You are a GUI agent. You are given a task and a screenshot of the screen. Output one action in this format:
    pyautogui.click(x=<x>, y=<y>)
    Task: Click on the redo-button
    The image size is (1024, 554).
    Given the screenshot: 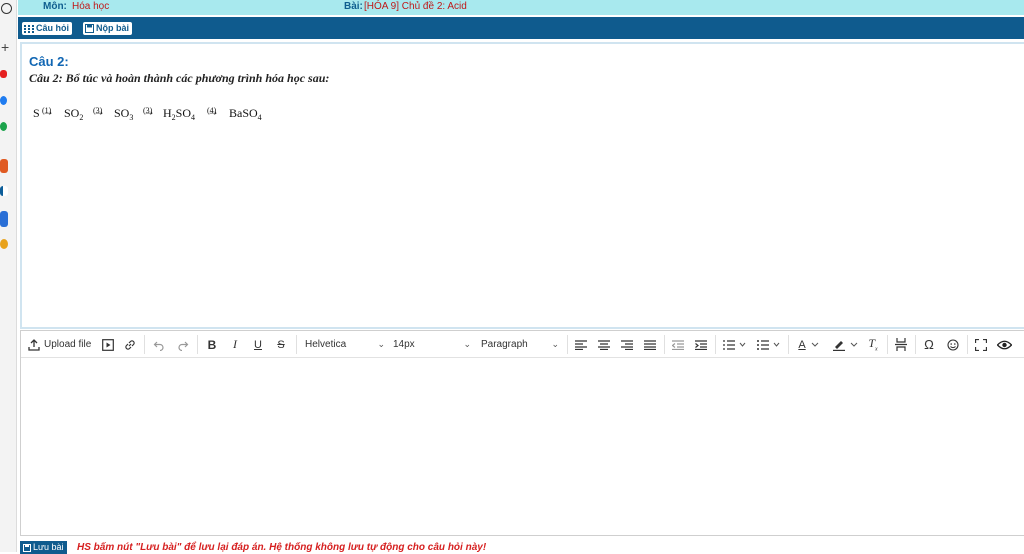 What is the action you would take?
    pyautogui.click(x=183, y=344)
    